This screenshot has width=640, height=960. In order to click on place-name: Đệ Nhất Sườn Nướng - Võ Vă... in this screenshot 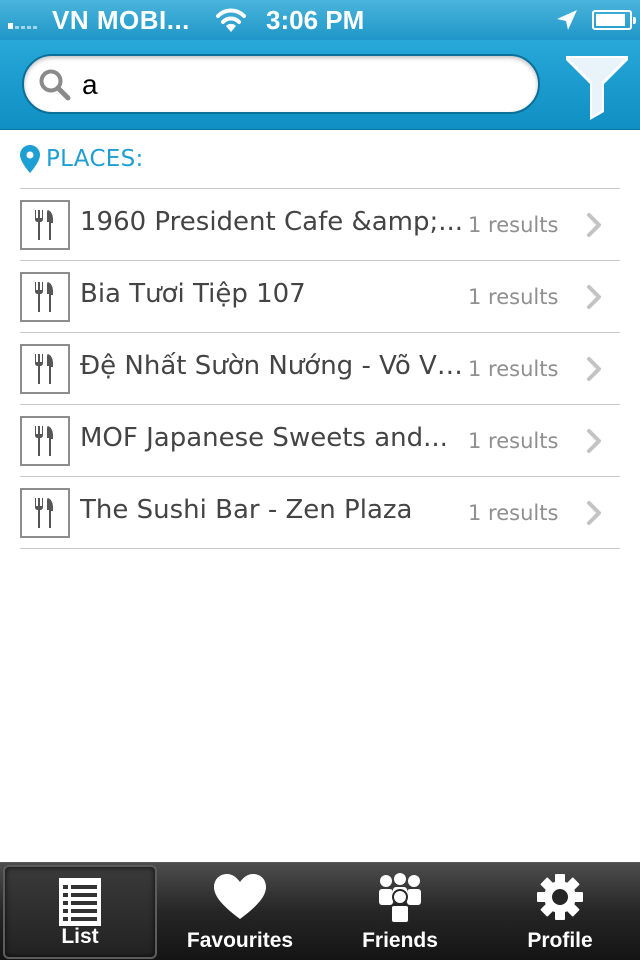, I will do `click(275, 366)`.